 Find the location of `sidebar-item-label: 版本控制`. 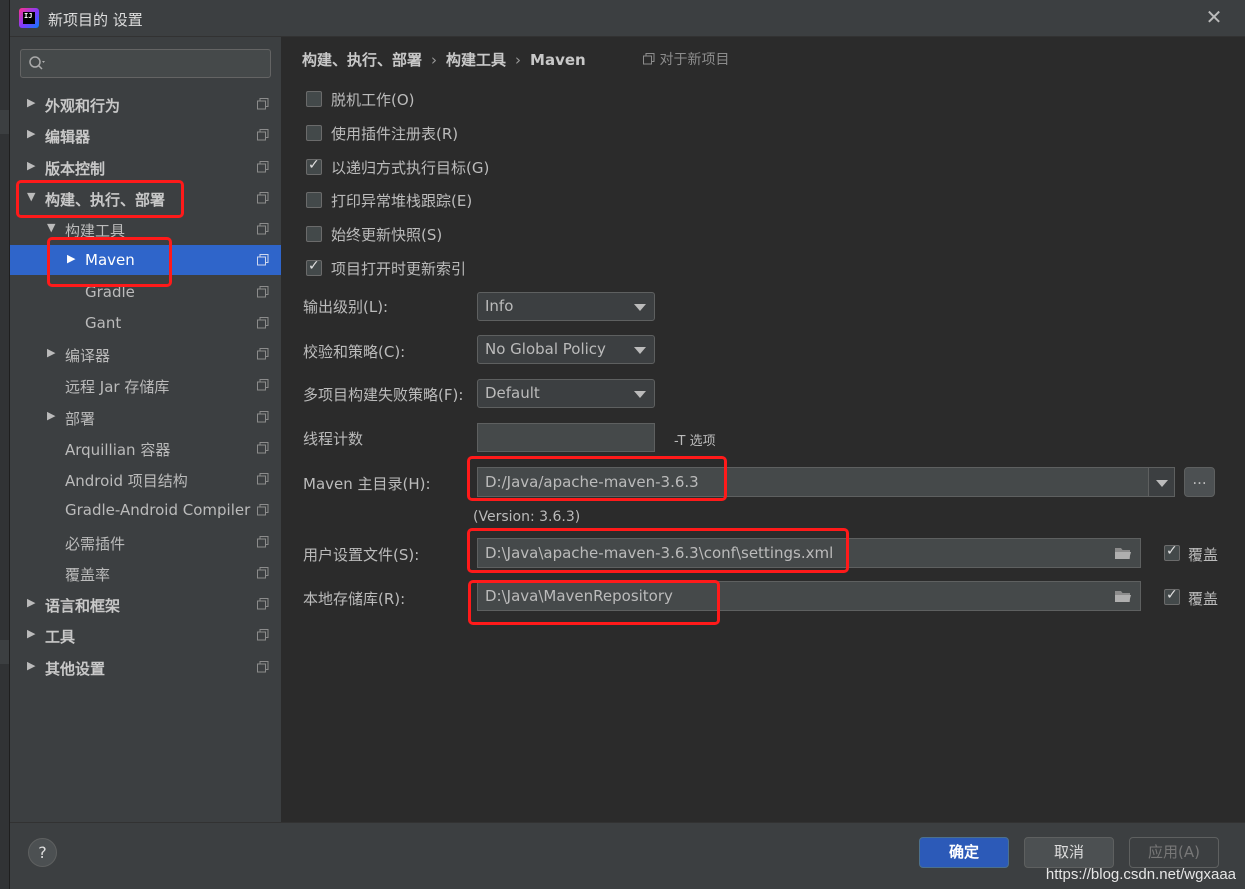

sidebar-item-label: 版本控制 is located at coordinates (75, 169).